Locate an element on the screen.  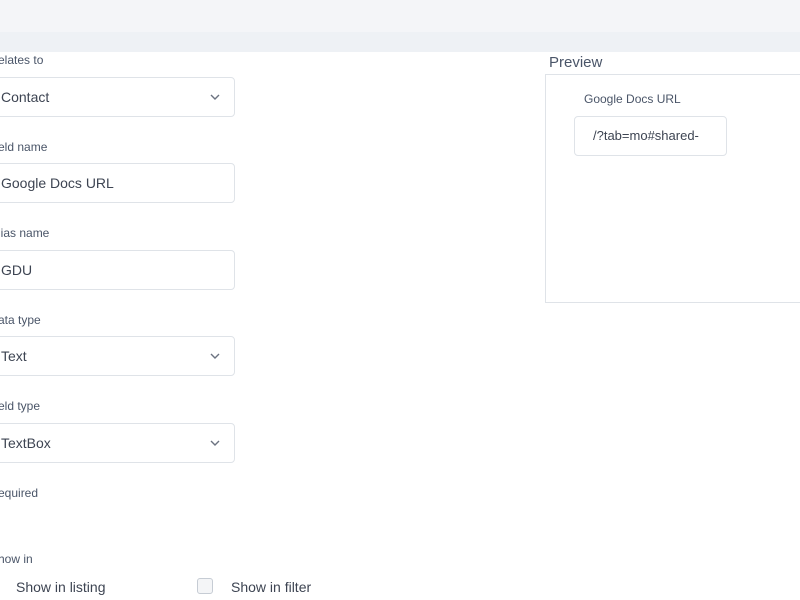
field-name-value: Google Docs URL is located at coordinates (57, 183).